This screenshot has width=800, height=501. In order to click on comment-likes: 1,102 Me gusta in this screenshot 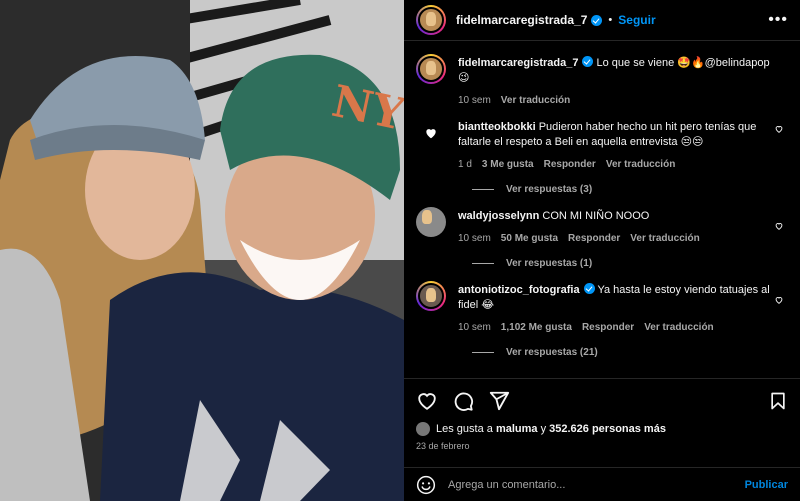, I will do `click(536, 327)`.